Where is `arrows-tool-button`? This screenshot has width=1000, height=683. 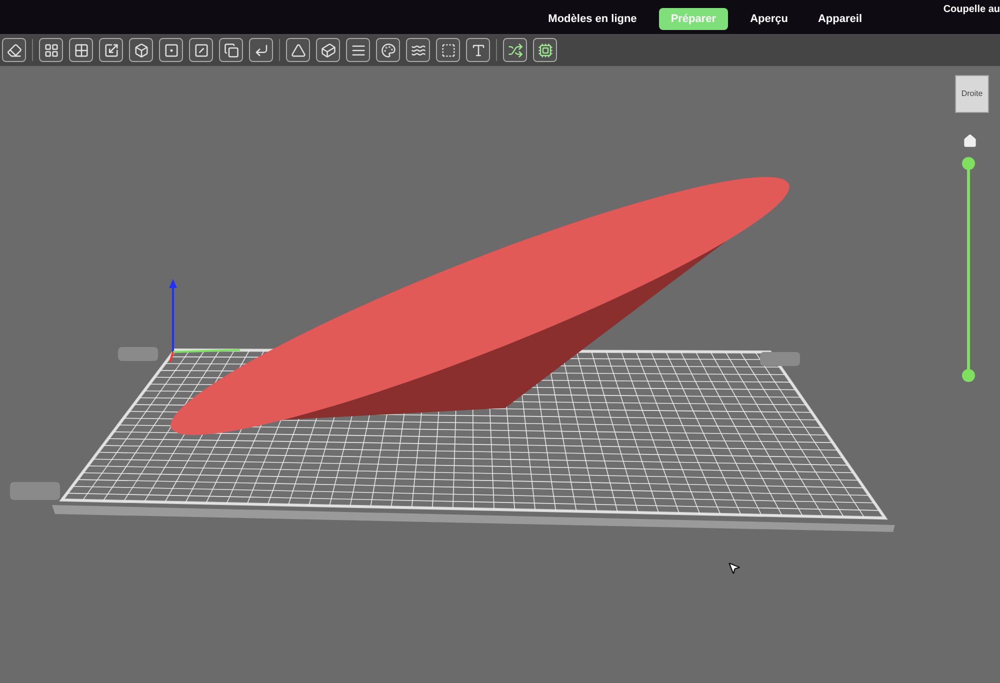
arrows-tool-button is located at coordinates (515, 50).